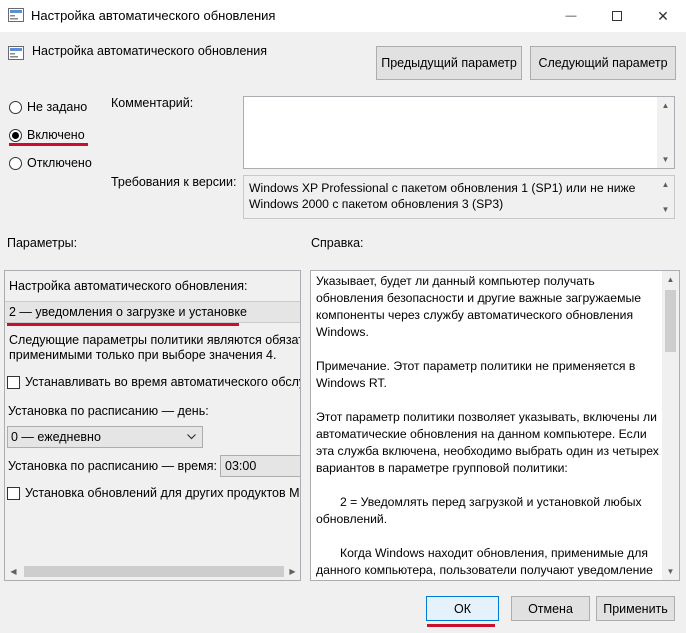  What do you see at coordinates (150, 51) in the screenshot?
I see `setting-title: Настройка автоматического обновления` at bounding box center [150, 51].